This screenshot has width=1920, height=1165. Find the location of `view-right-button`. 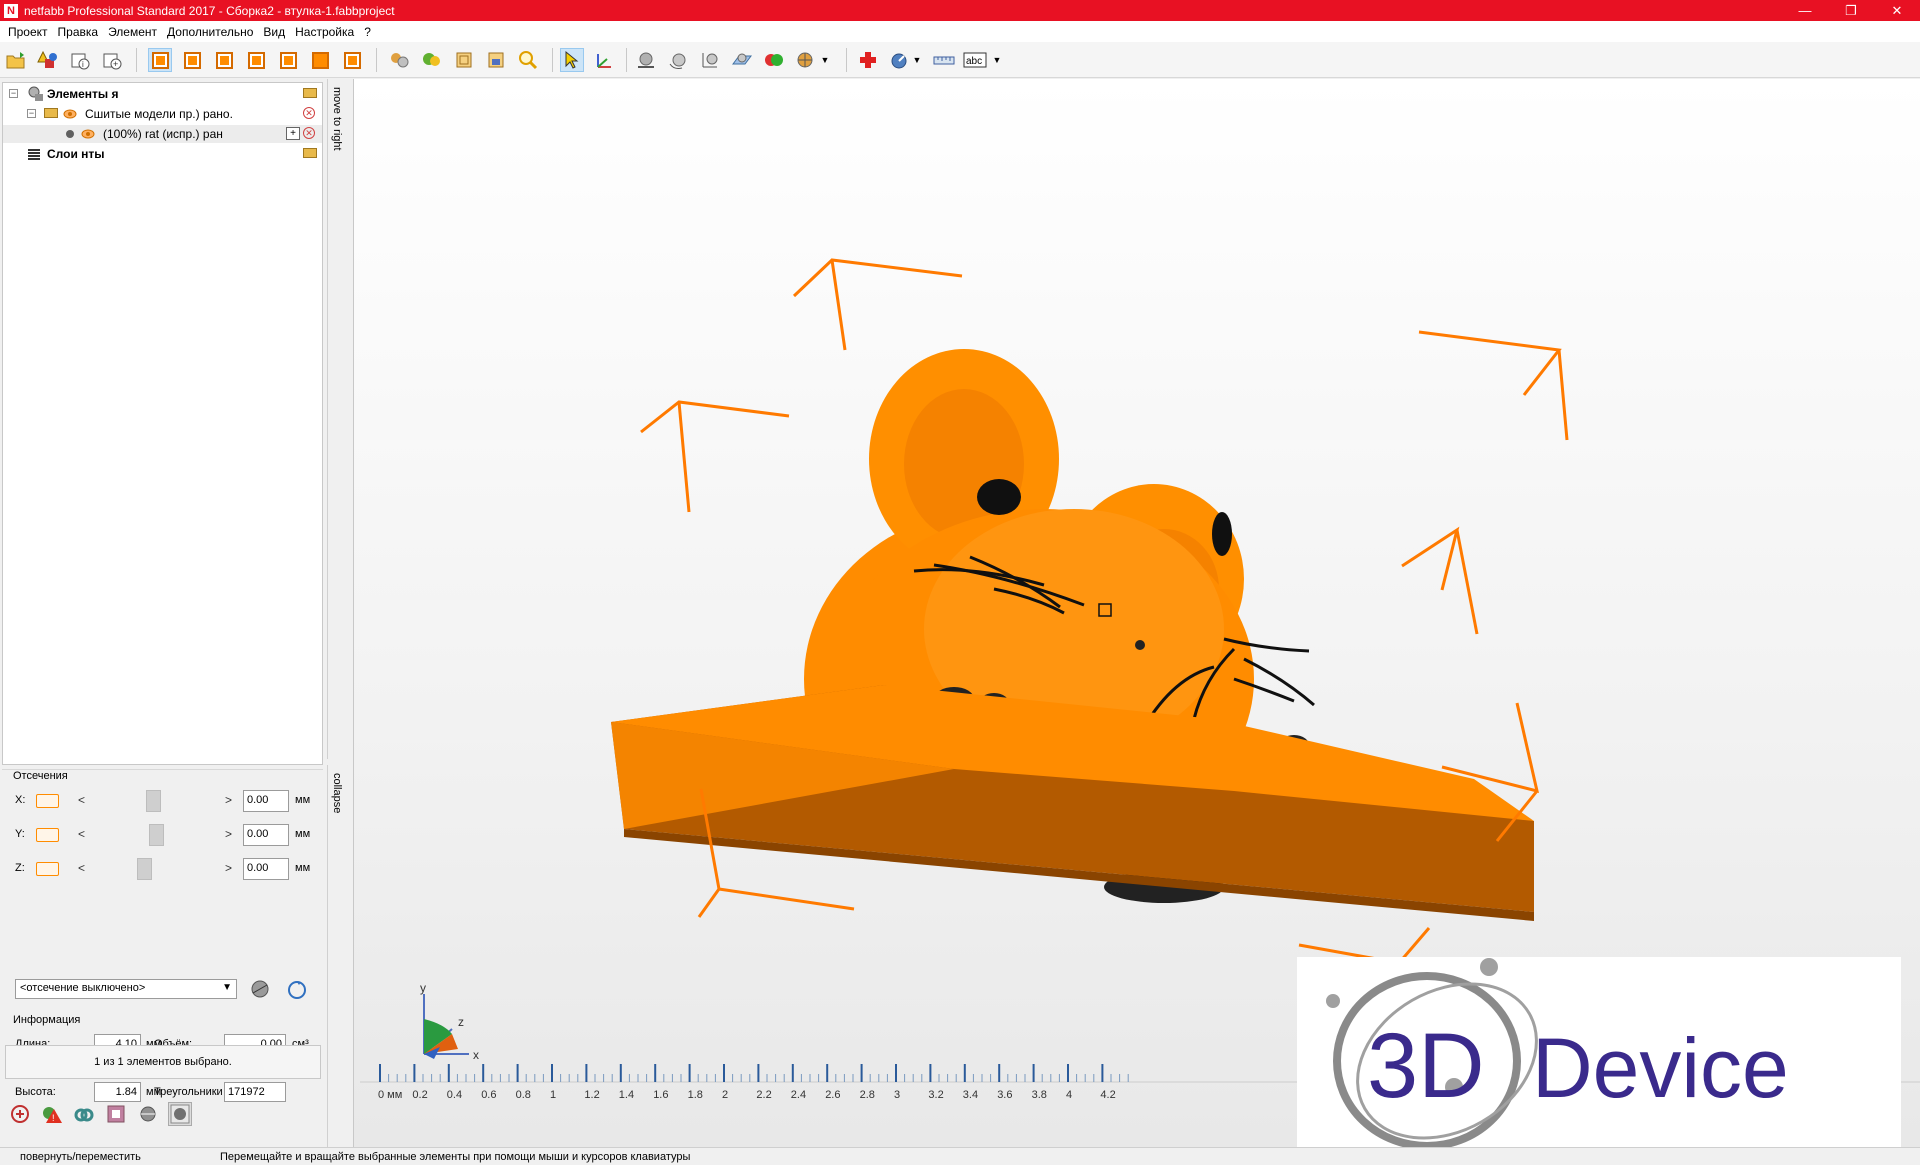

view-right-button is located at coordinates (288, 60).